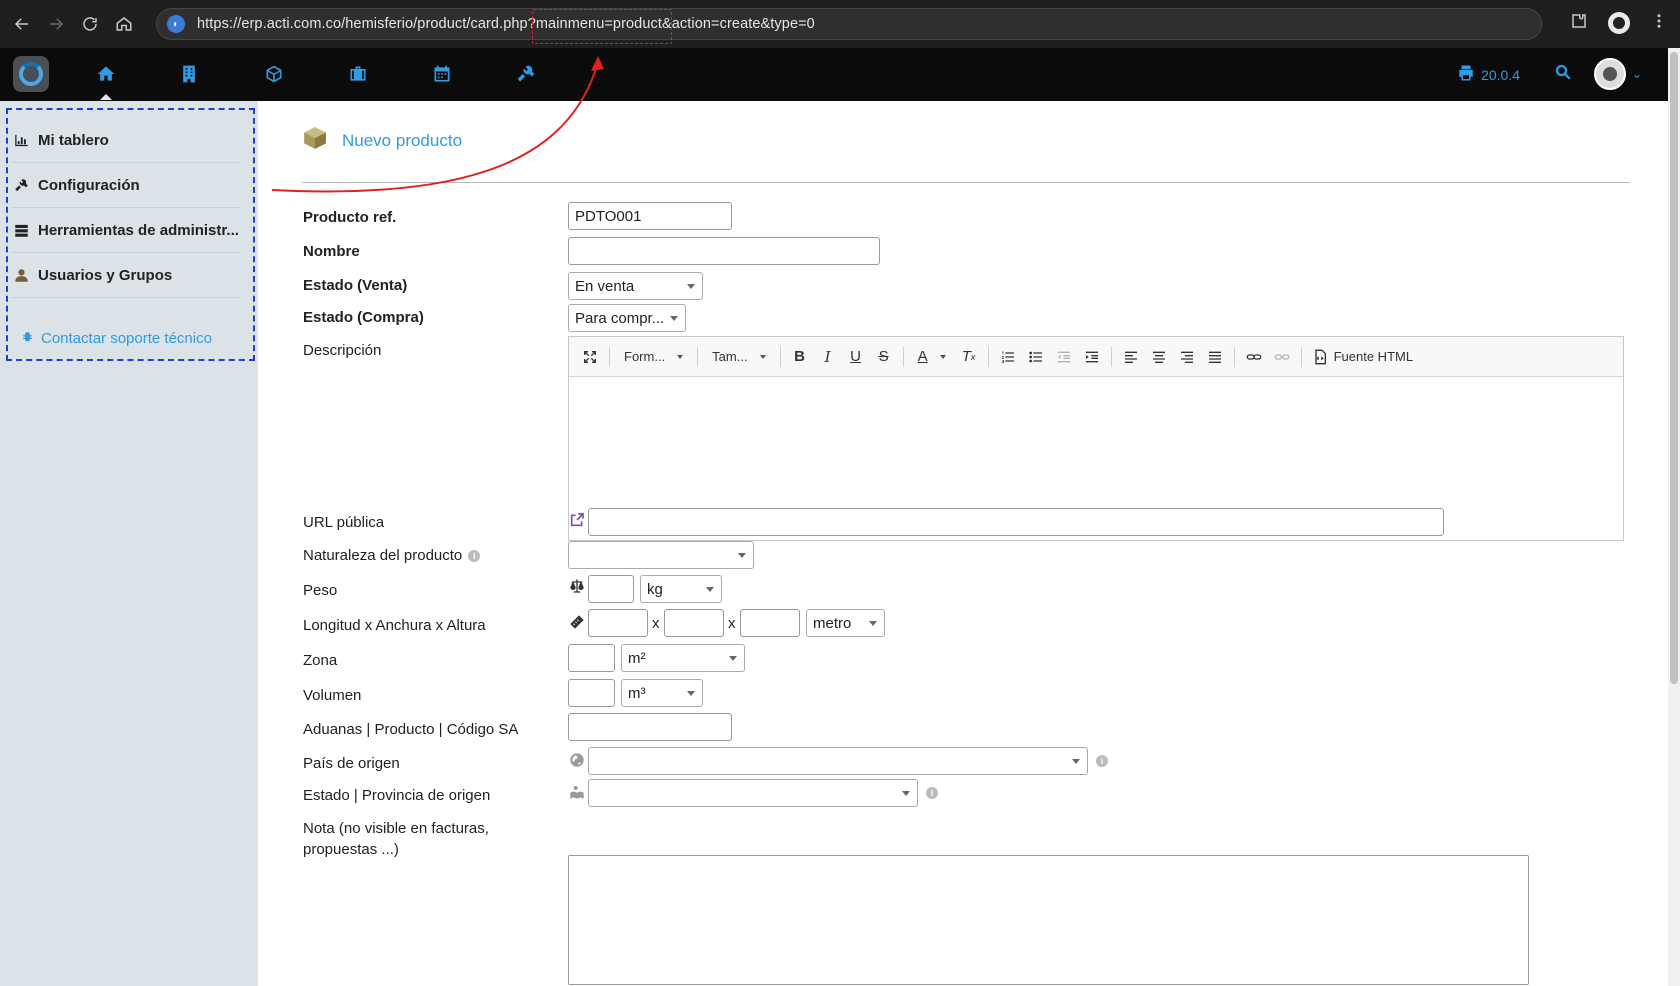 The image size is (1680, 986). I want to click on app-topbar: 20.0.4 ⌄, so click(834, 74).